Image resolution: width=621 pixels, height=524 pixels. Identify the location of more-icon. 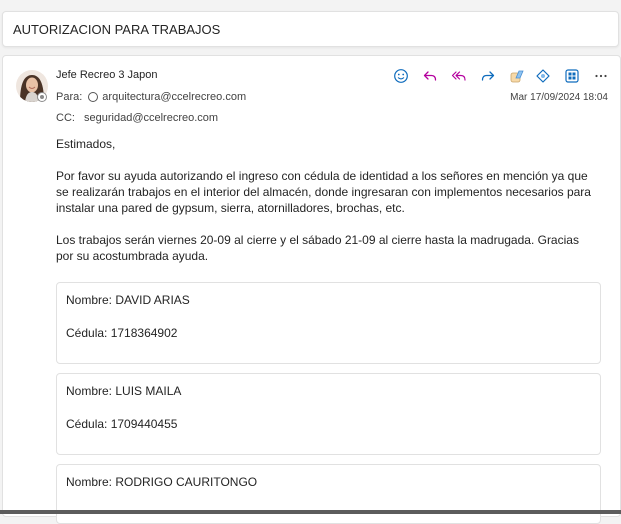
(601, 76).